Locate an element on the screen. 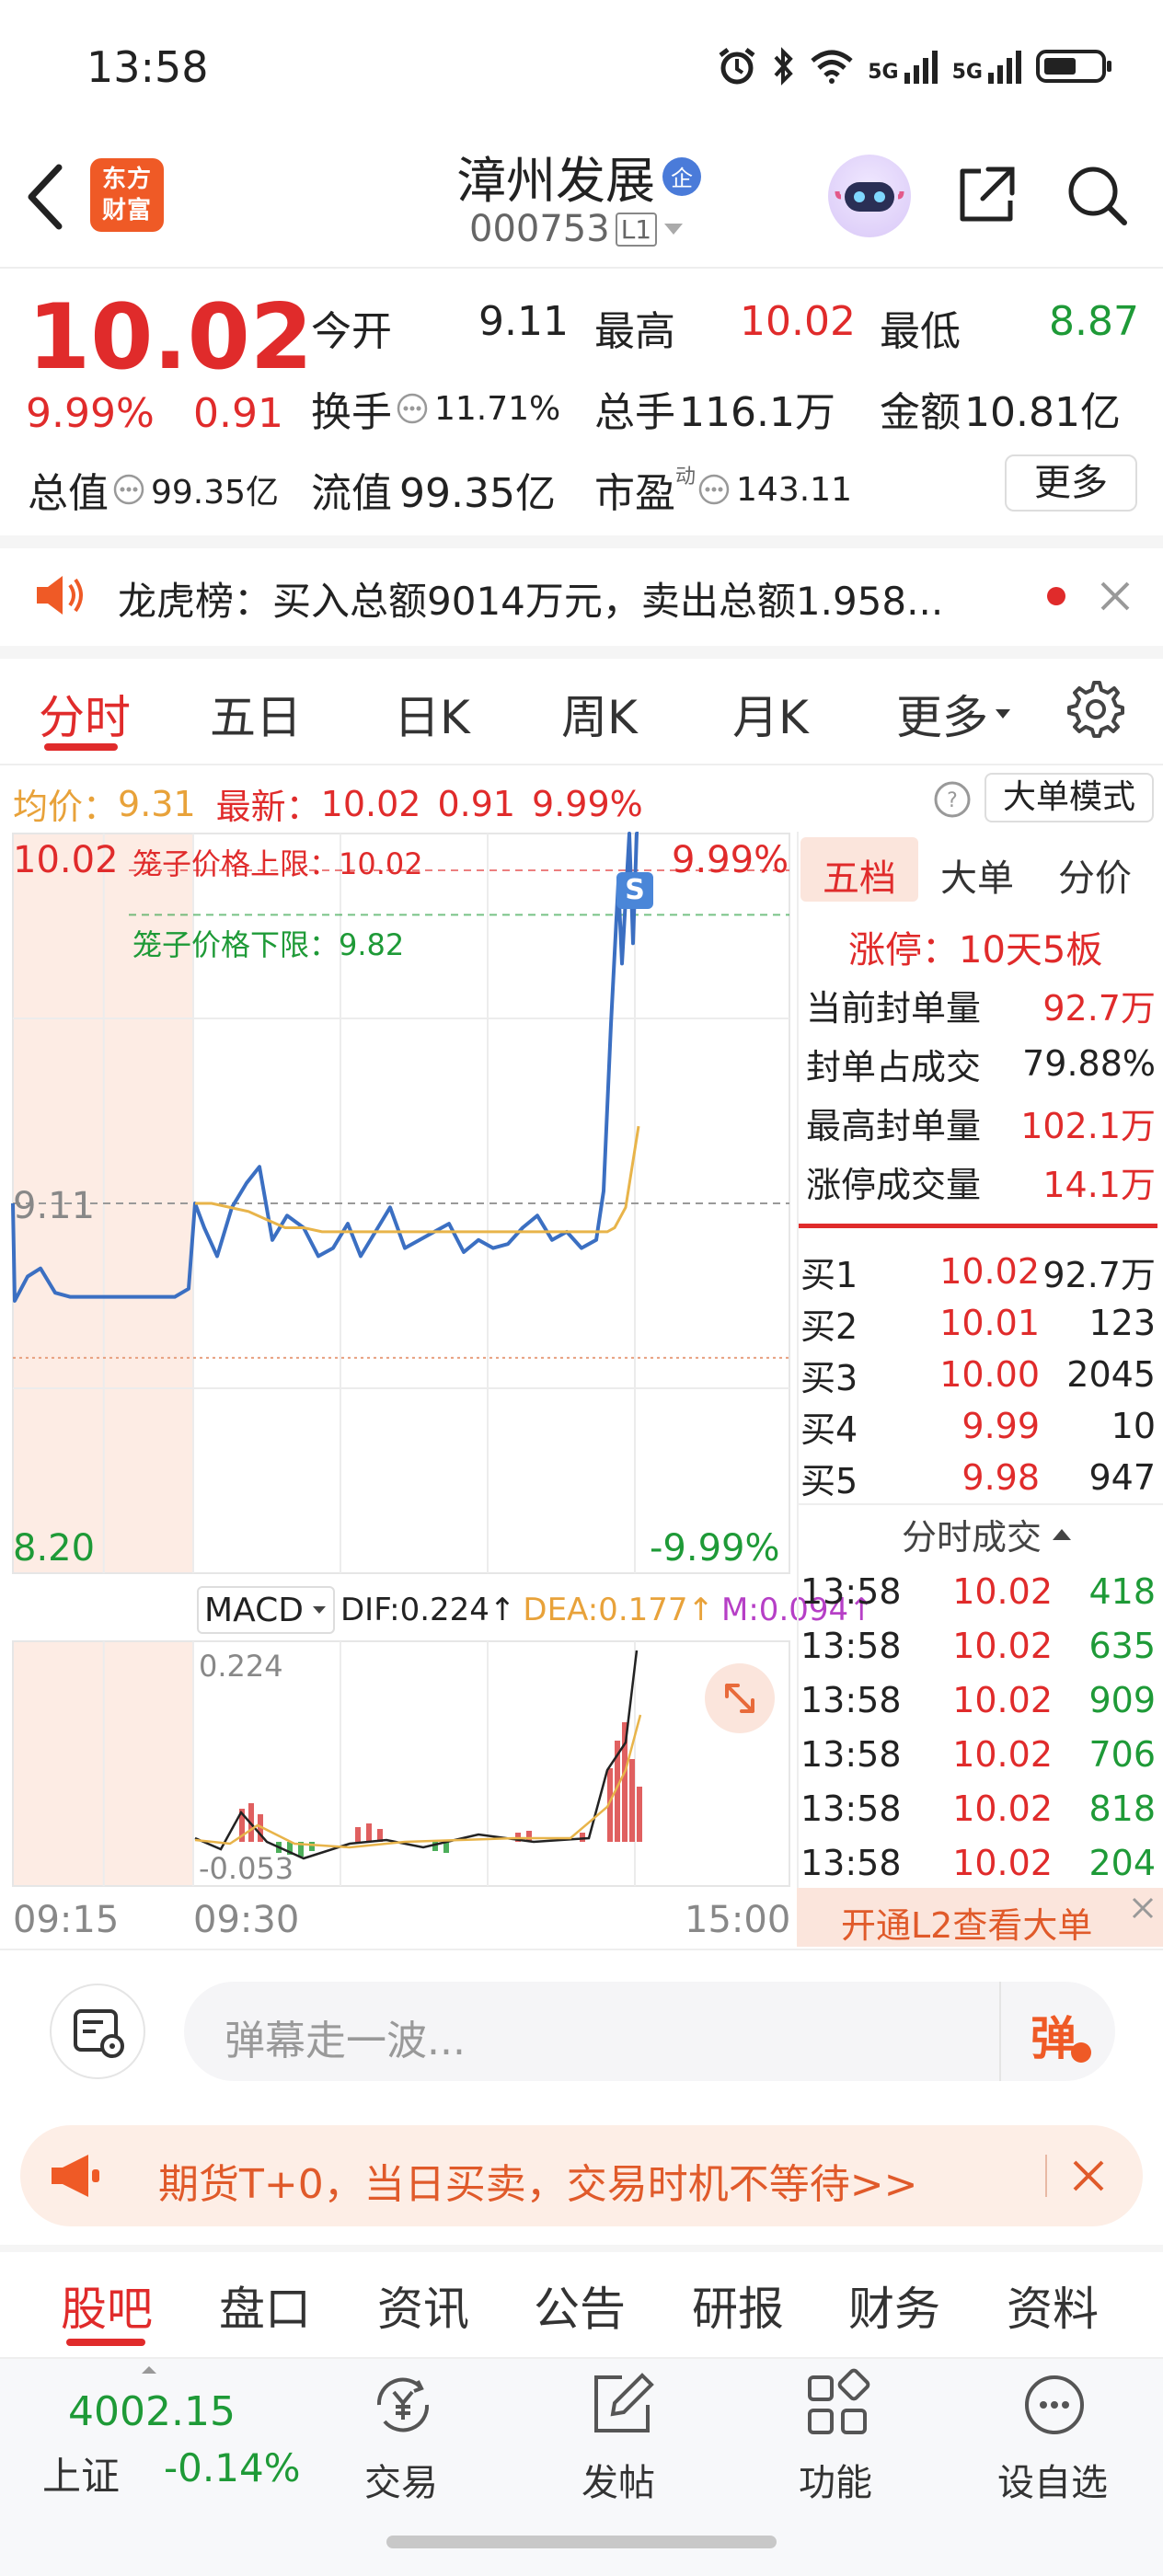  float-label: 流值 is located at coordinates (351, 493).